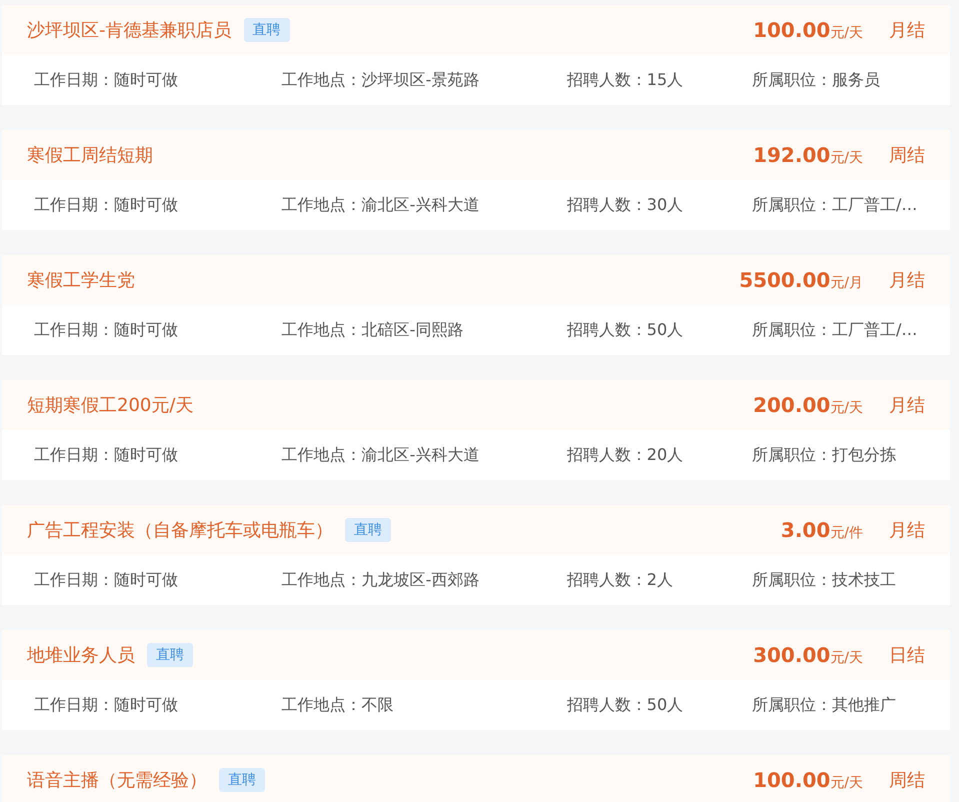 The width and height of the screenshot is (959, 802). Describe the element at coordinates (117, 780) in the screenshot. I see `job-title: 语音主播（无需经验）` at that location.